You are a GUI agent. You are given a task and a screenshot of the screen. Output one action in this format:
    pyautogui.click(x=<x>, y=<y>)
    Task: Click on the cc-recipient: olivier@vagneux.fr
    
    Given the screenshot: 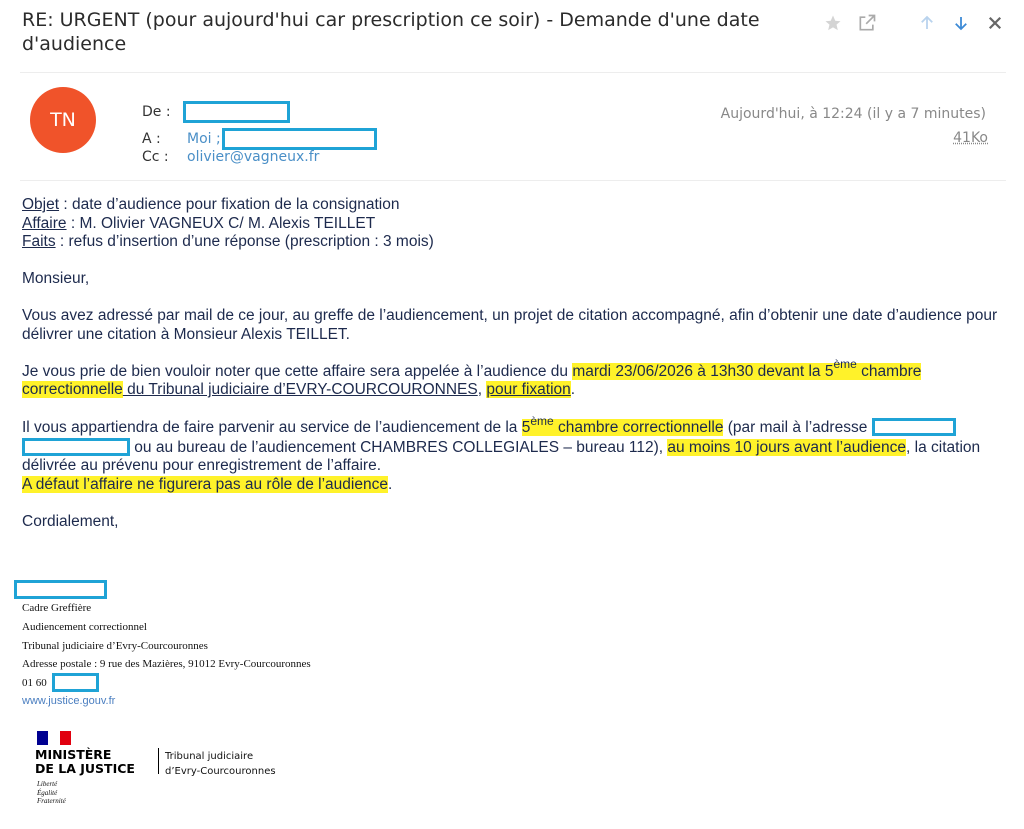 What is the action you would take?
    pyautogui.click(x=253, y=157)
    